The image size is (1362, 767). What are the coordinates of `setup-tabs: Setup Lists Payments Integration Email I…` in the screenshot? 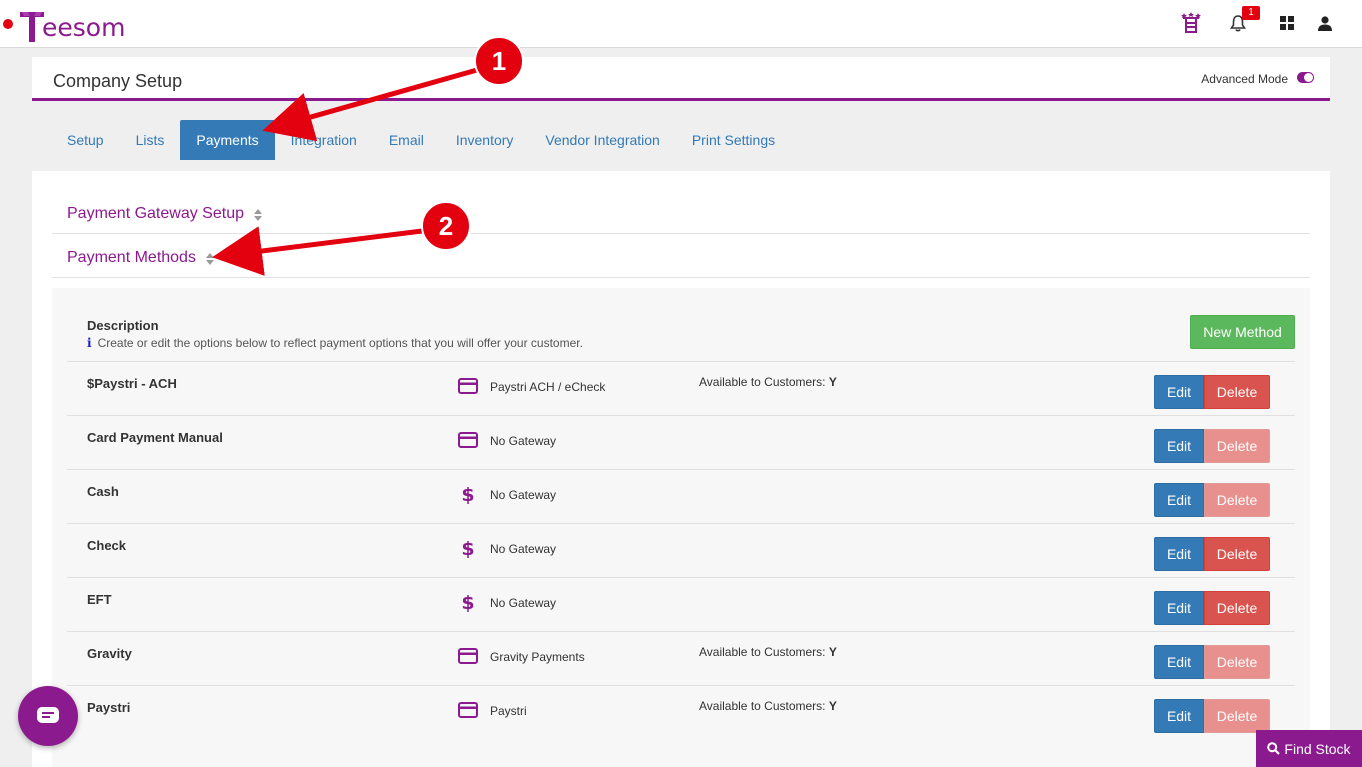 It's located at (421, 140).